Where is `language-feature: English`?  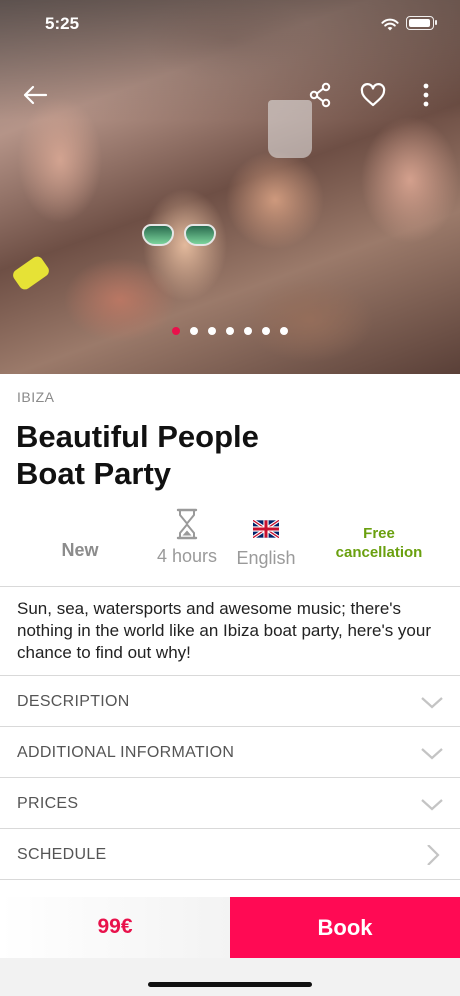 language-feature: English is located at coordinates (266, 544).